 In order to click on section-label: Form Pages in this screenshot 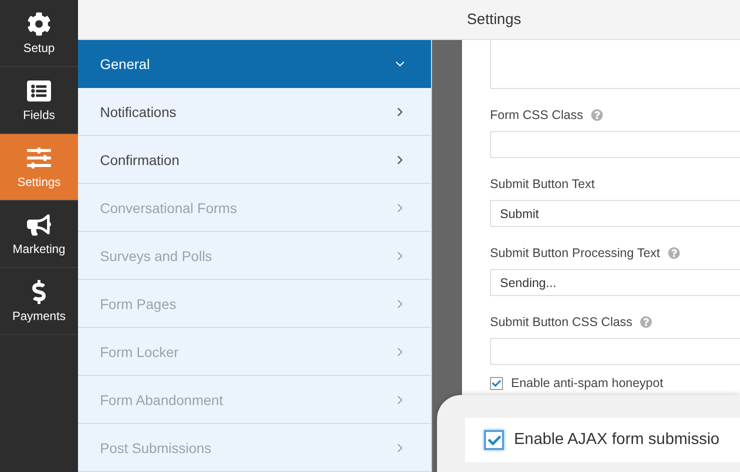, I will do `click(138, 304)`.